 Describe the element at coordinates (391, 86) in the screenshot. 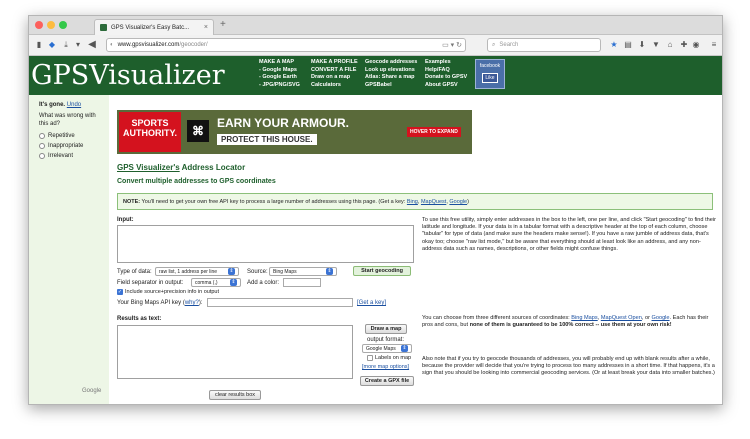

I see `nav-link: GPSBabel` at that location.